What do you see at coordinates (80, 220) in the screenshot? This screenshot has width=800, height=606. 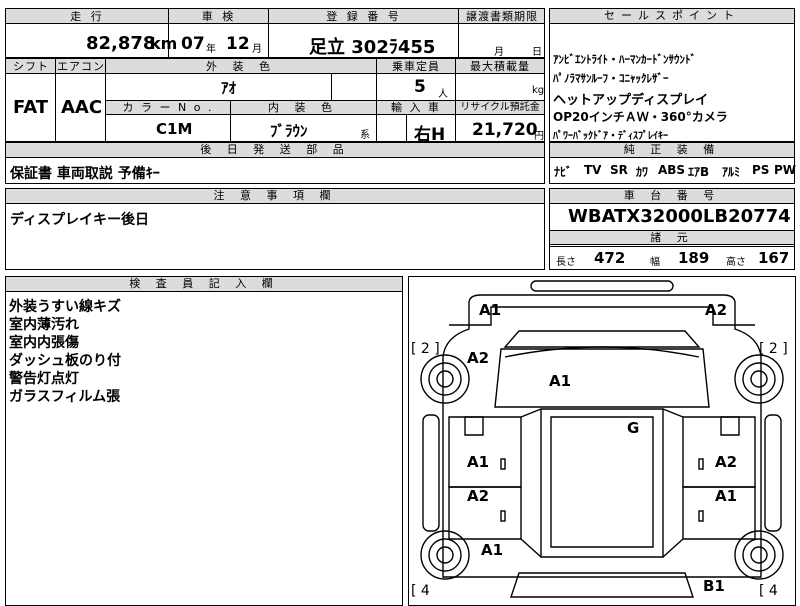 I see `notes-value: ディスプレイキー後日` at bounding box center [80, 220].